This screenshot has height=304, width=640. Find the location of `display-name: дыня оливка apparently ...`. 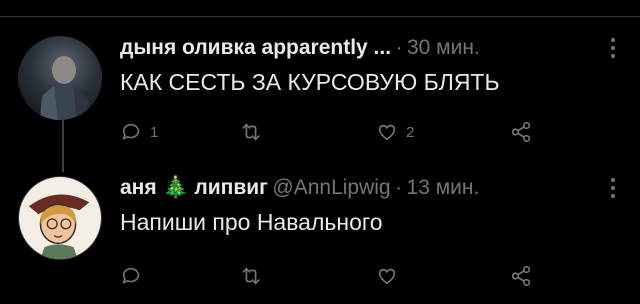

display-name: дыня оливка apparently ... is located at coordinates (255, 47).